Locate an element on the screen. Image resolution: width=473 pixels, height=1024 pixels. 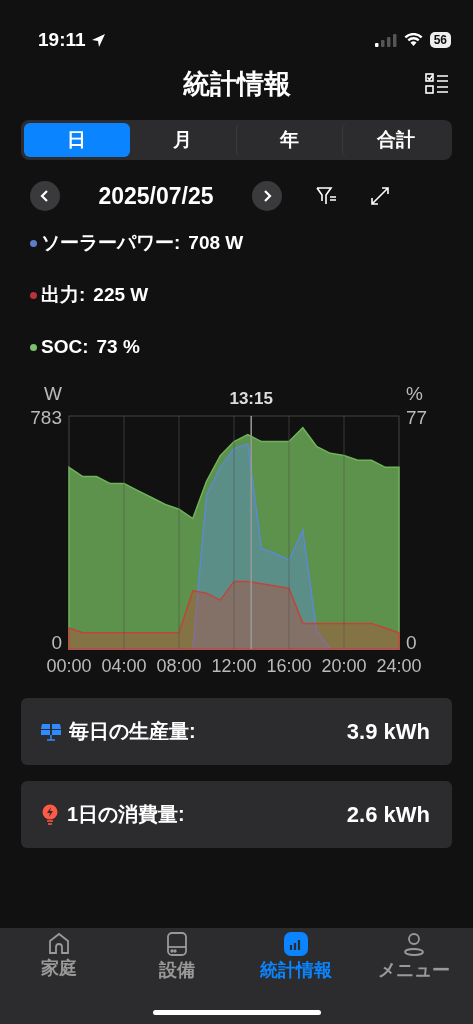
previous-day-button is located at coordinates (45, 196).